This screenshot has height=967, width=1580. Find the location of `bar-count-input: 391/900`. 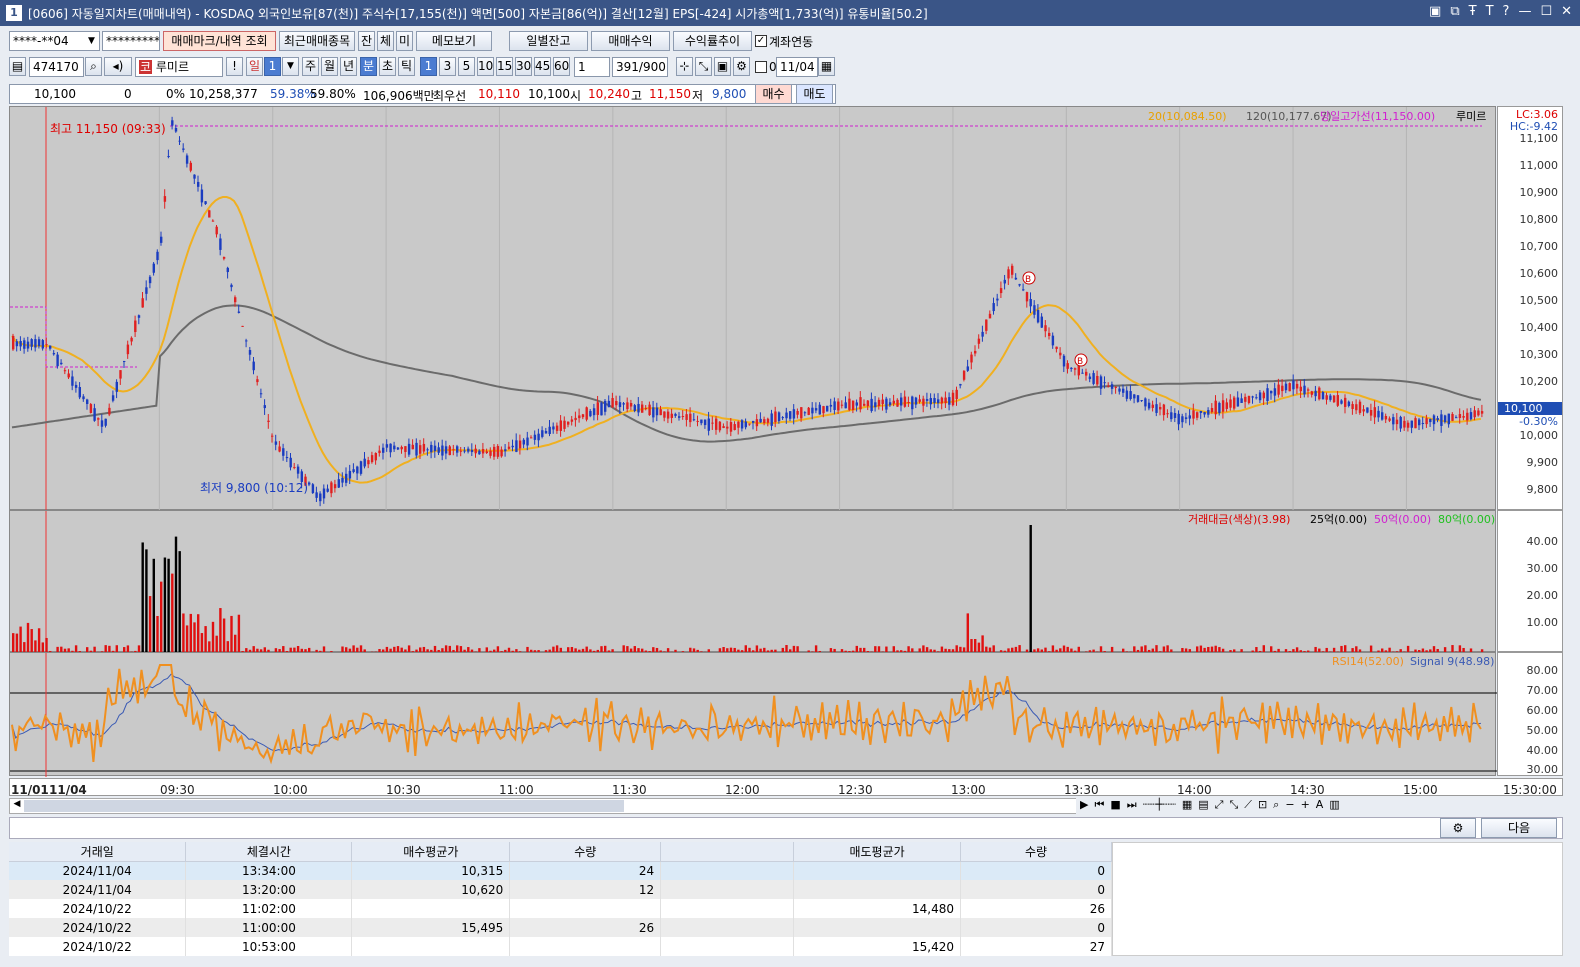

bar-count-input: 391/900 is located at coordinates (640, 67).